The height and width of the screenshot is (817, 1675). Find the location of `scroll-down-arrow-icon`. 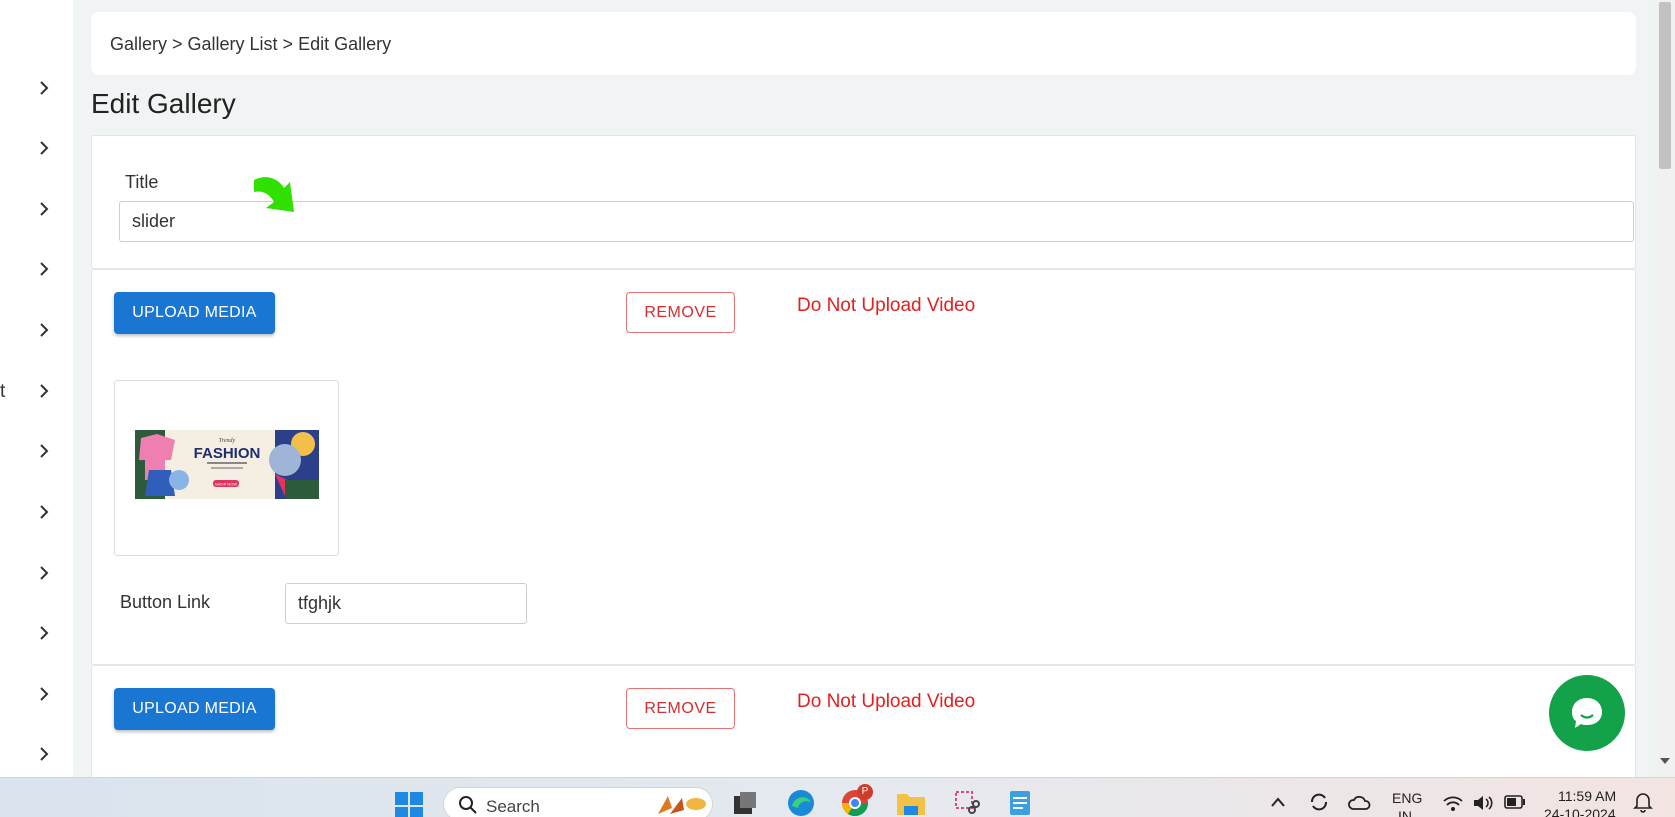

scroll-down-arrow-icon is located at coordinates (1665, 761).